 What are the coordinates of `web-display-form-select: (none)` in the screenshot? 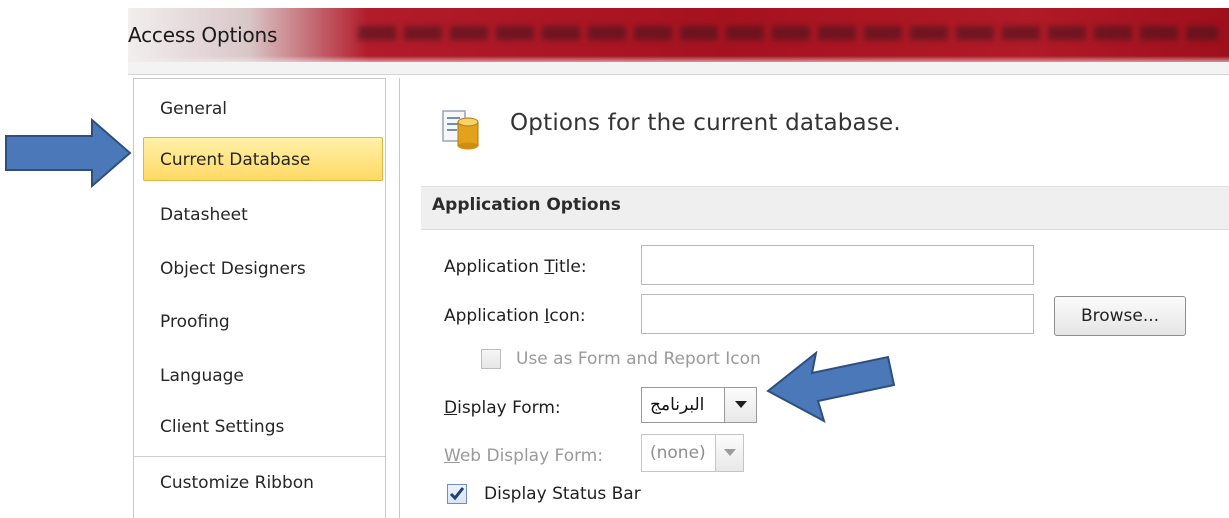 It's located at (692, 453).